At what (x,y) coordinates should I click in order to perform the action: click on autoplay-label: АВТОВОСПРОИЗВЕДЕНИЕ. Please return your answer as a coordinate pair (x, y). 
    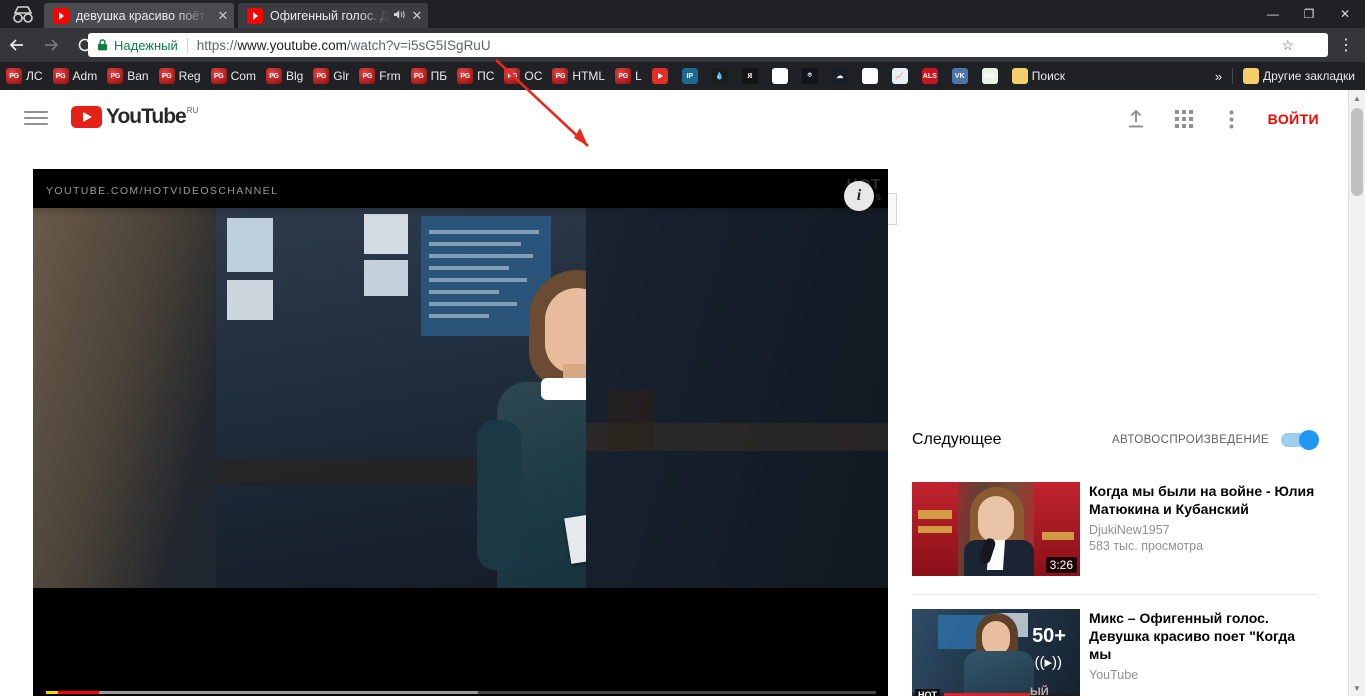
    Looking at the image, I should click on (1190, 440).